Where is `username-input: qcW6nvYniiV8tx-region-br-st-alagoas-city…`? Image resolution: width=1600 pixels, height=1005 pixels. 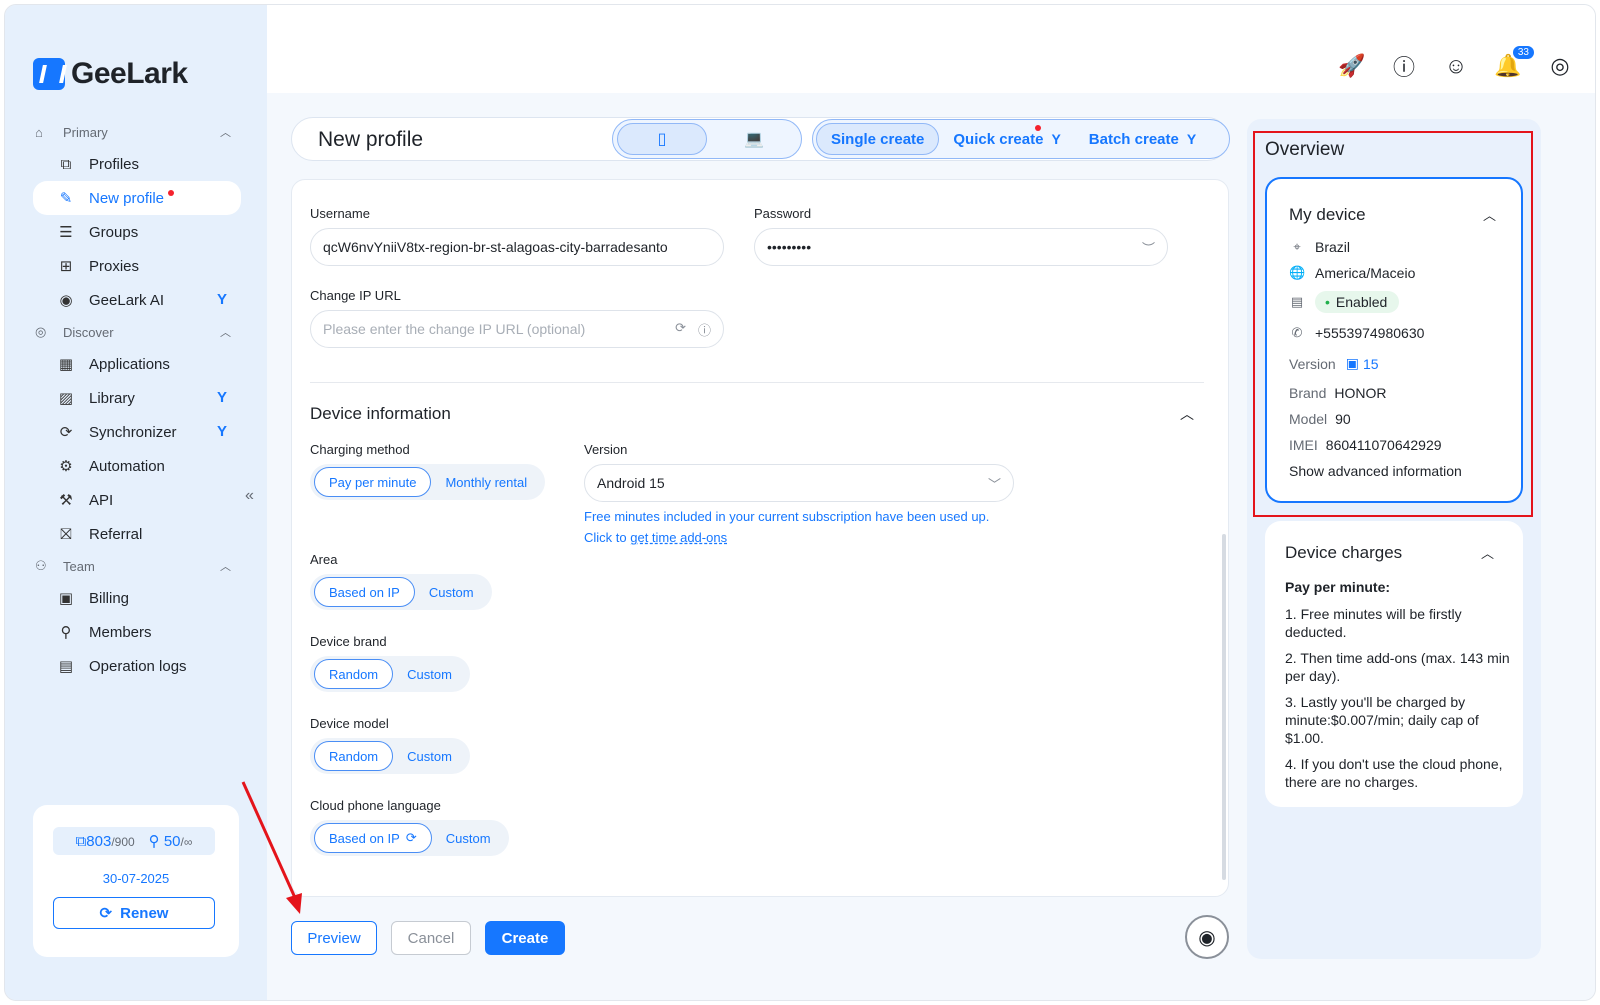 username-input: qcW6nvYniiV8tx-region-br-st-alagoas-city… is located at coordinates (517, 247).